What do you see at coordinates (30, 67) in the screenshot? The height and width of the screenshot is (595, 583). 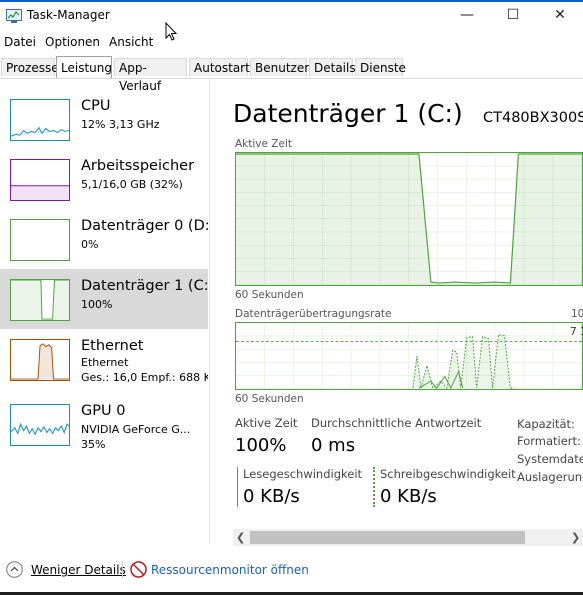 I see `tab-prozesse: Prozesse` at bounding box center [30, 67].